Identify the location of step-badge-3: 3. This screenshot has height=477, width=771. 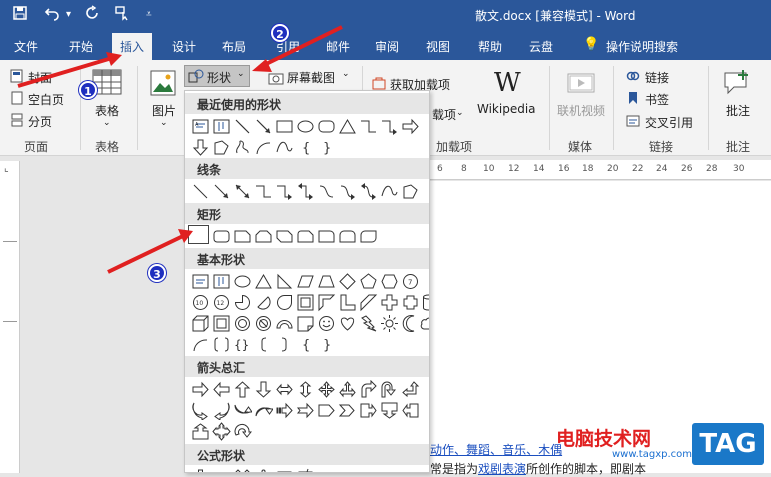
(157, 273).